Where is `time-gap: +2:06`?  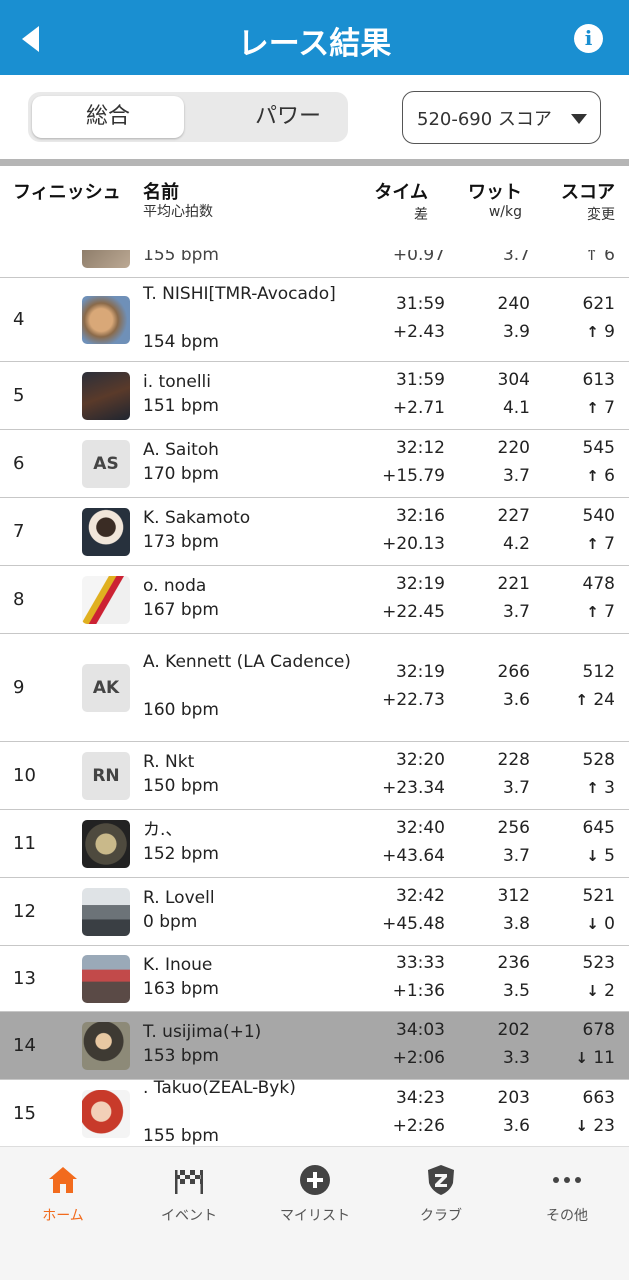
time-gap: +2:06 is located at coordinates (418, 1058).